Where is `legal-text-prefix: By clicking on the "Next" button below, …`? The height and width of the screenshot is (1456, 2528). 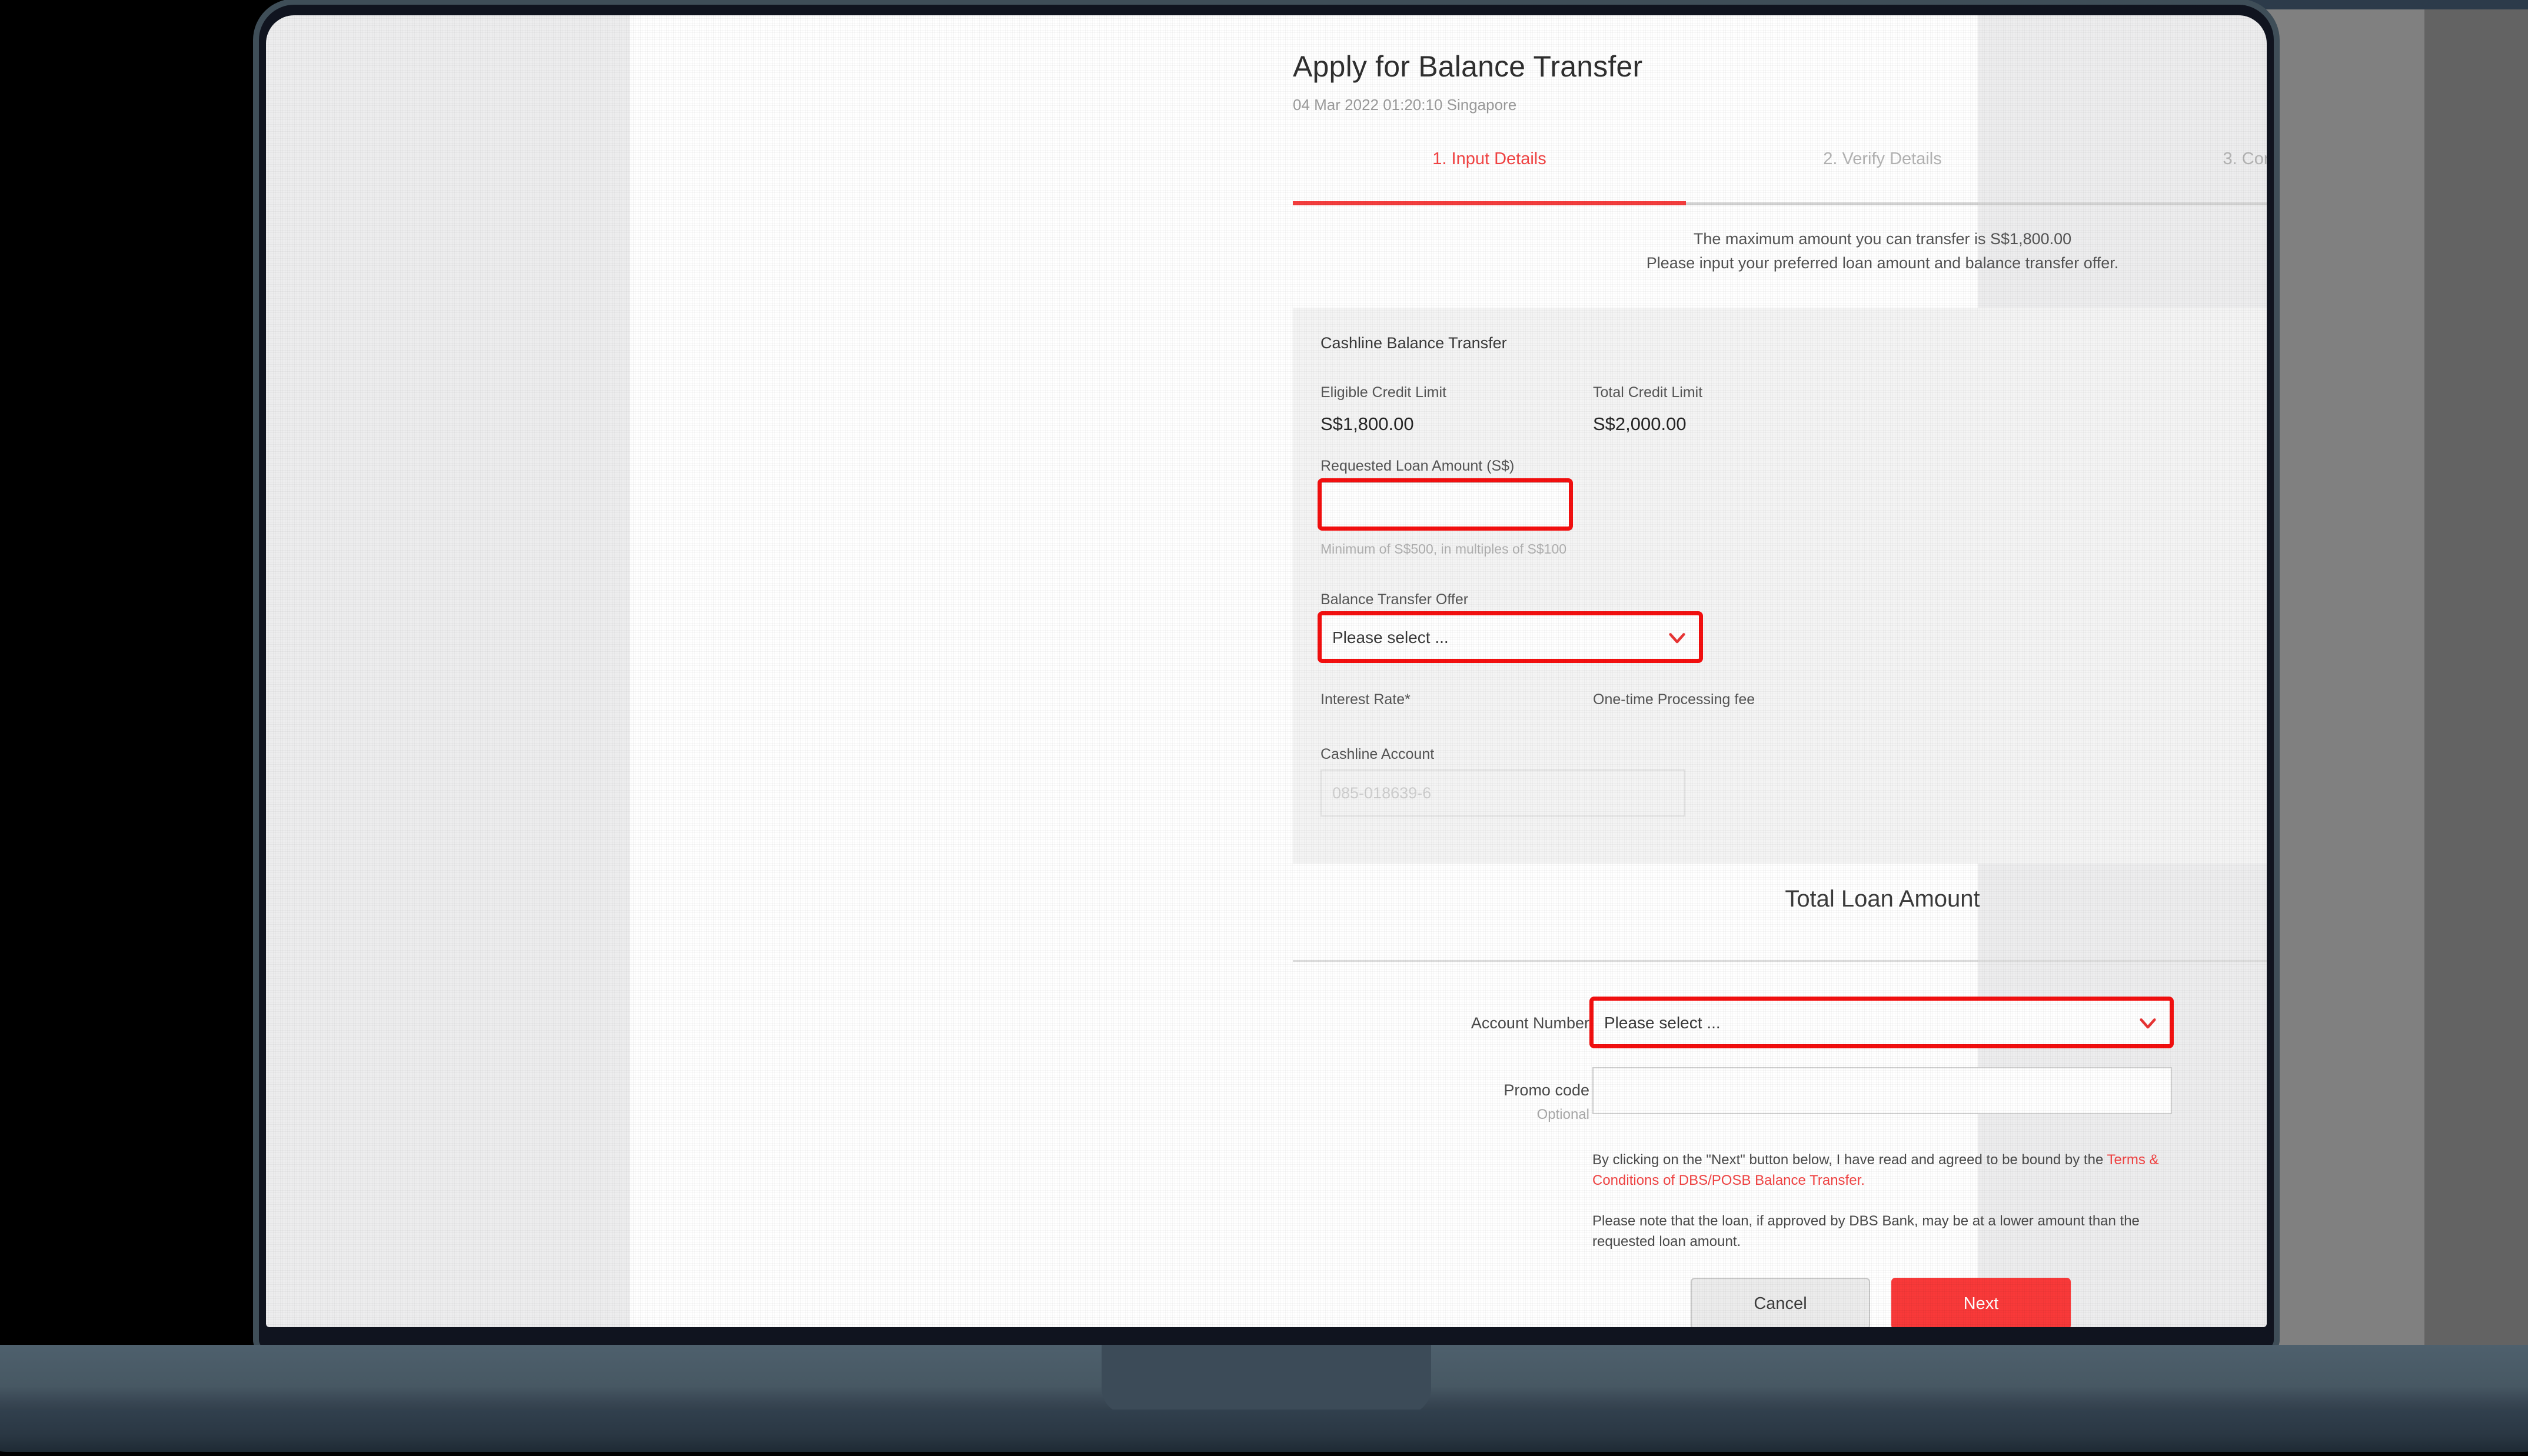
legal-text-prefix: By clicking on the "Next" button below, … is located at coordinates (1849, 1160).